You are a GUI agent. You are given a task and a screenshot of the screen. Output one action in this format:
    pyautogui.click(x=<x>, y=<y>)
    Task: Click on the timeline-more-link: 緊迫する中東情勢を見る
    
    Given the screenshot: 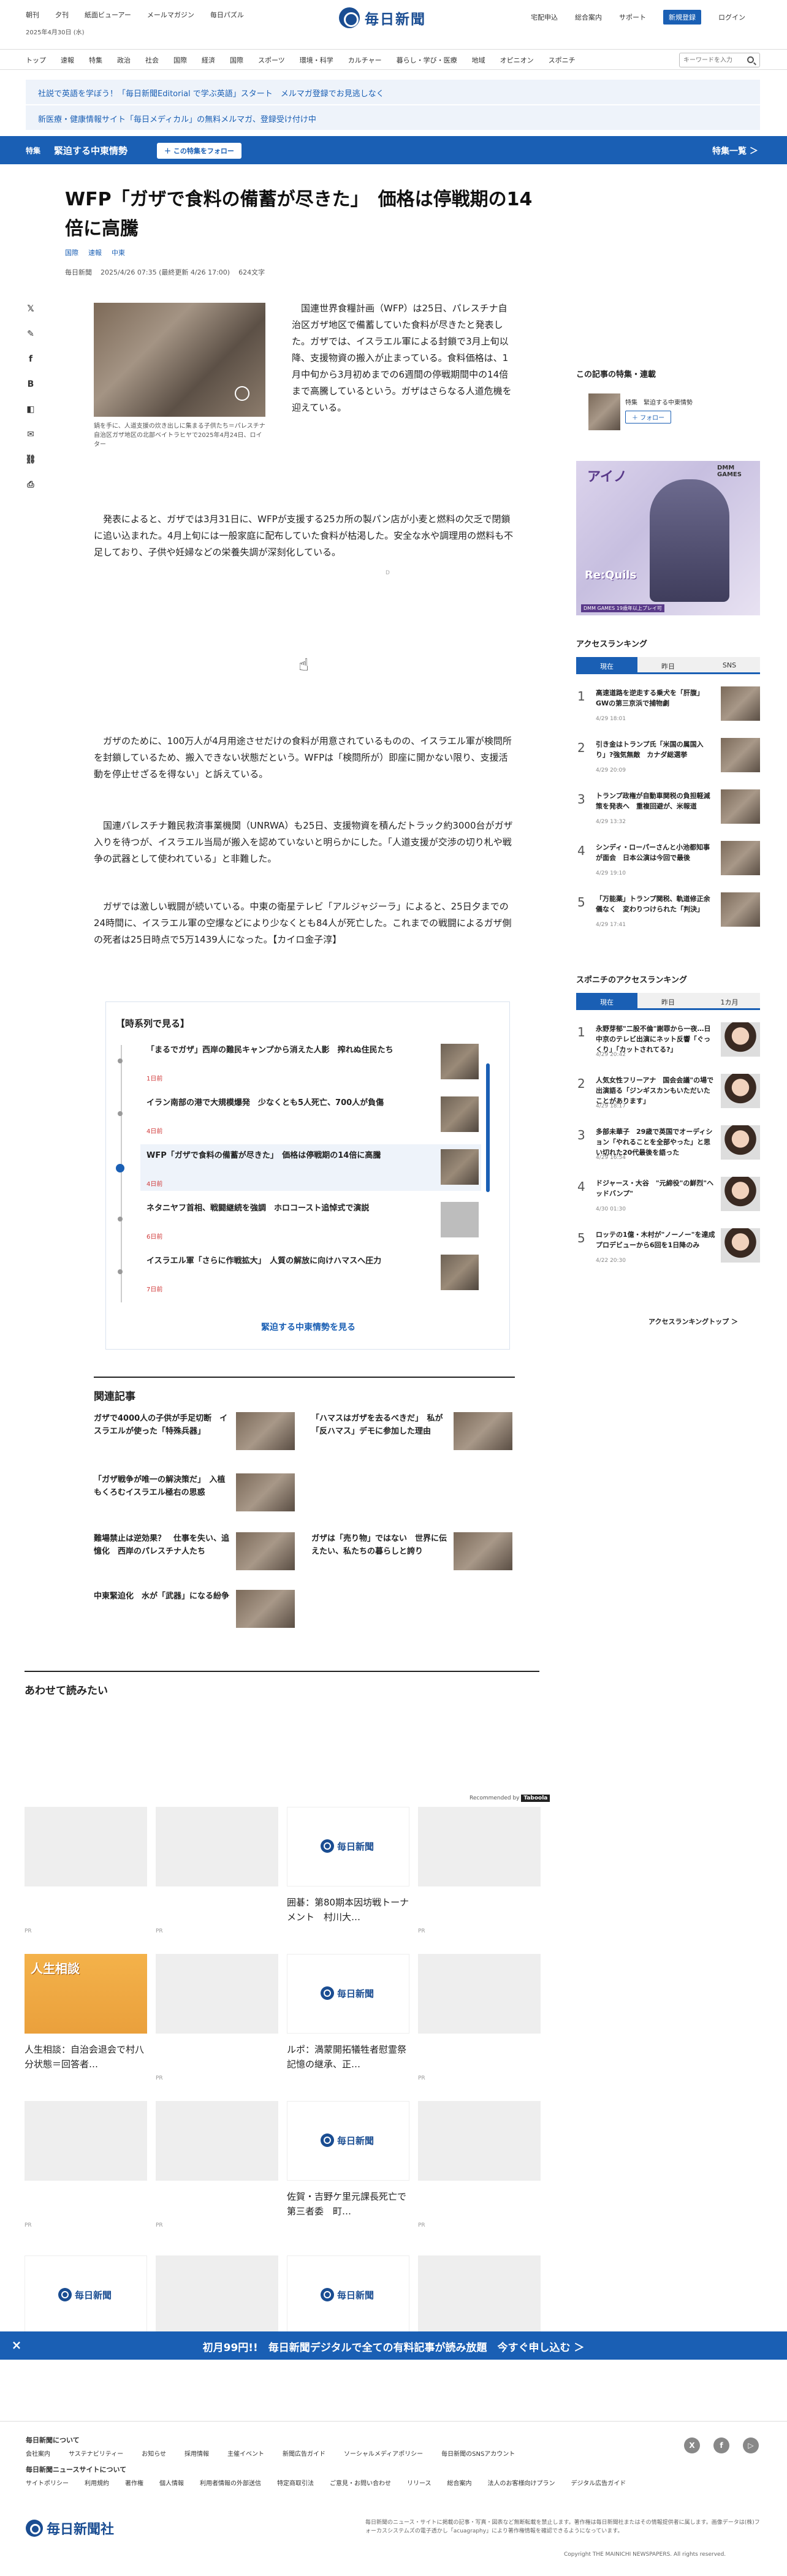 What is the action you would take?
    pyautogui.click(x=308, y=1327)
    